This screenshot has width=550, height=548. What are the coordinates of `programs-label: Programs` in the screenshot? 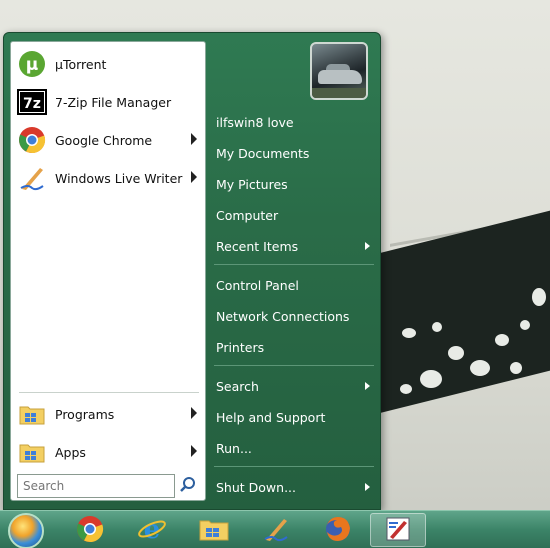 It's located at (85, 414).